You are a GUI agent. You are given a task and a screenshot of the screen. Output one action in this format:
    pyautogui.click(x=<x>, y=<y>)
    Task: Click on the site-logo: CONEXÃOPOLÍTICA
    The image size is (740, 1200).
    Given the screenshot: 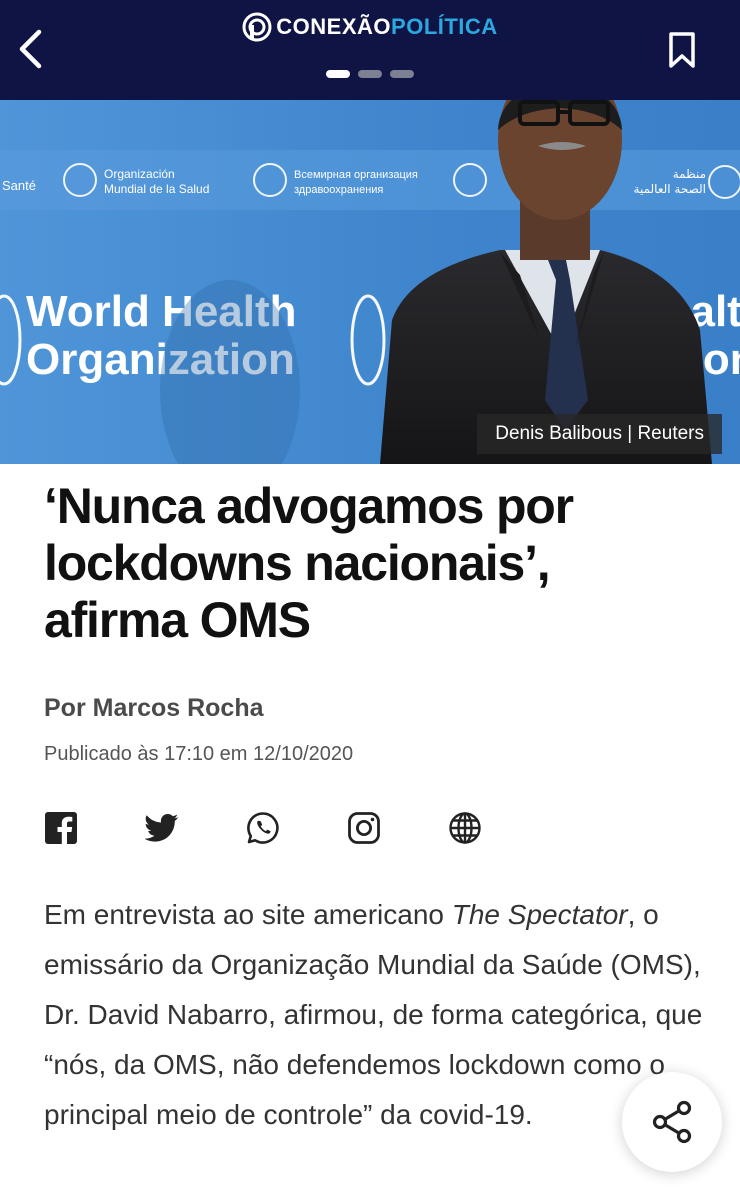 What is the action you would take?
    pyautogui.click(x=370, y=27)
    